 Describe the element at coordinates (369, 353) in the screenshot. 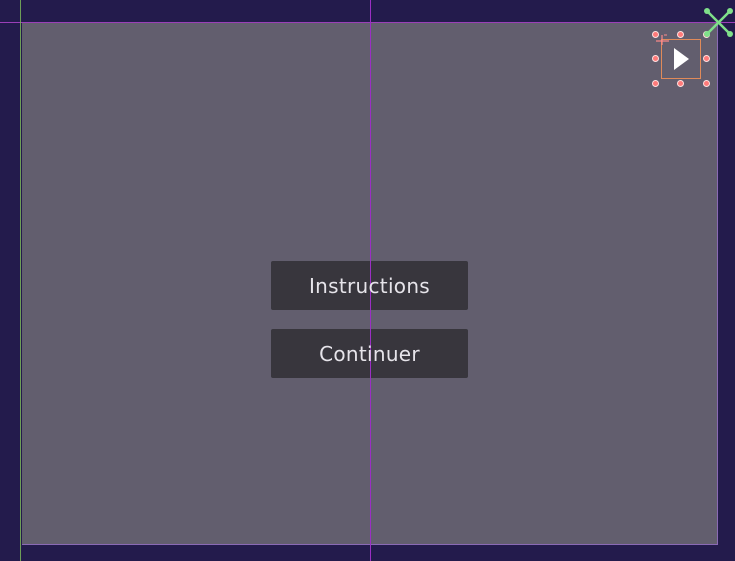

I see `continue-button-label: Continuer` at that location.